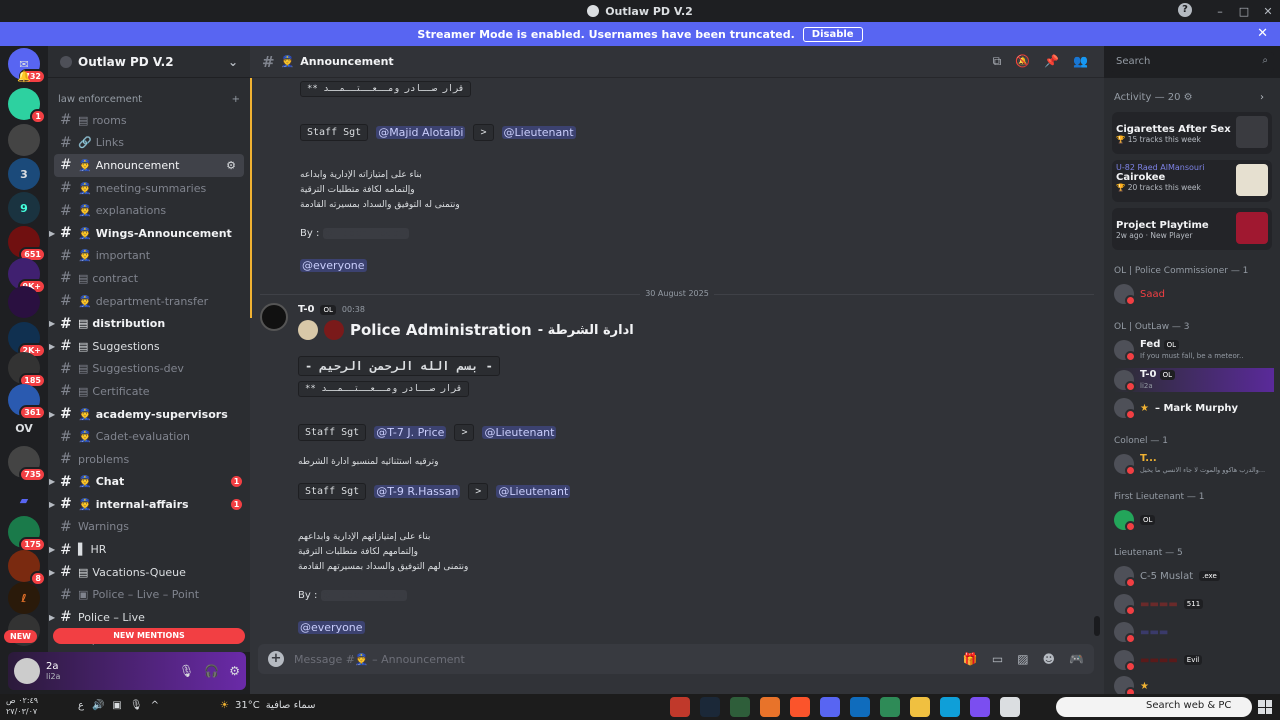 The height and width of the screenshot is (720, 1280). I want to click on server-icon: 651, so click(27, 244).